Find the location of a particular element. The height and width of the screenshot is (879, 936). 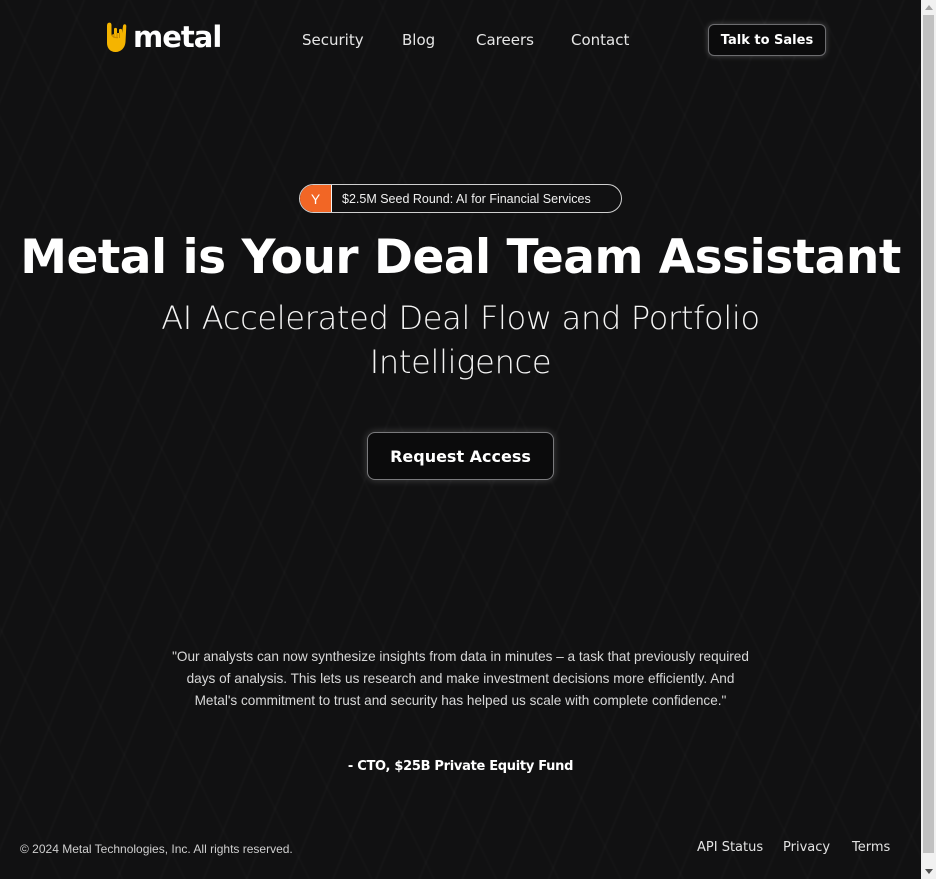

request-access-button: Request Access is located at coordinates (460, 456).